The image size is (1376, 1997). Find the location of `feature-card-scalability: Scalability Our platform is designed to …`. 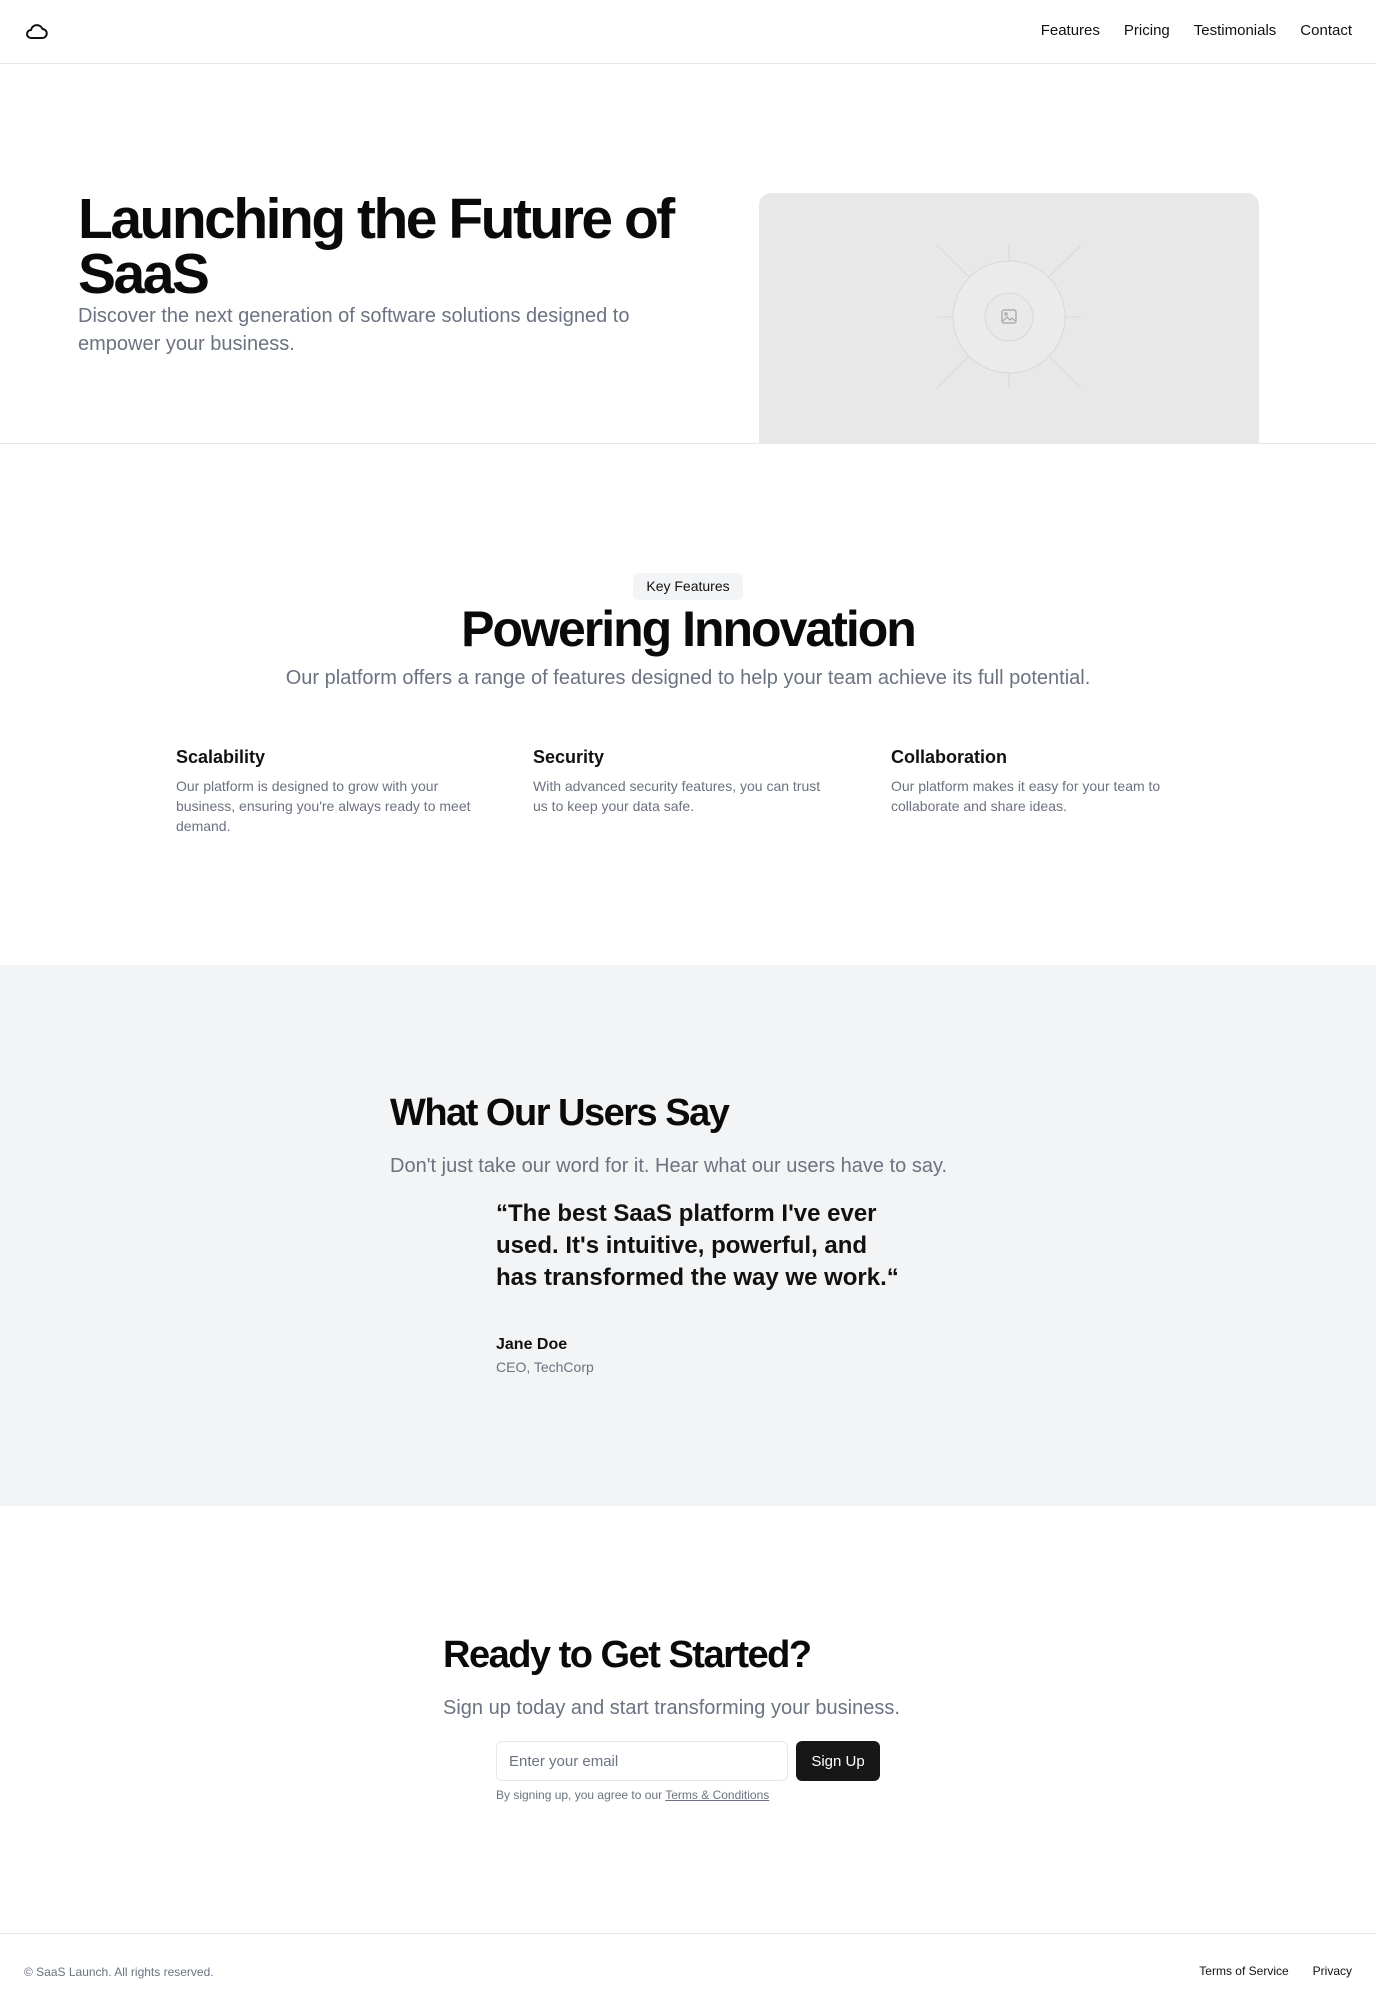

feature-card-scalability: Scalability Our platform is designed to … is located at coordinates (326, 791).